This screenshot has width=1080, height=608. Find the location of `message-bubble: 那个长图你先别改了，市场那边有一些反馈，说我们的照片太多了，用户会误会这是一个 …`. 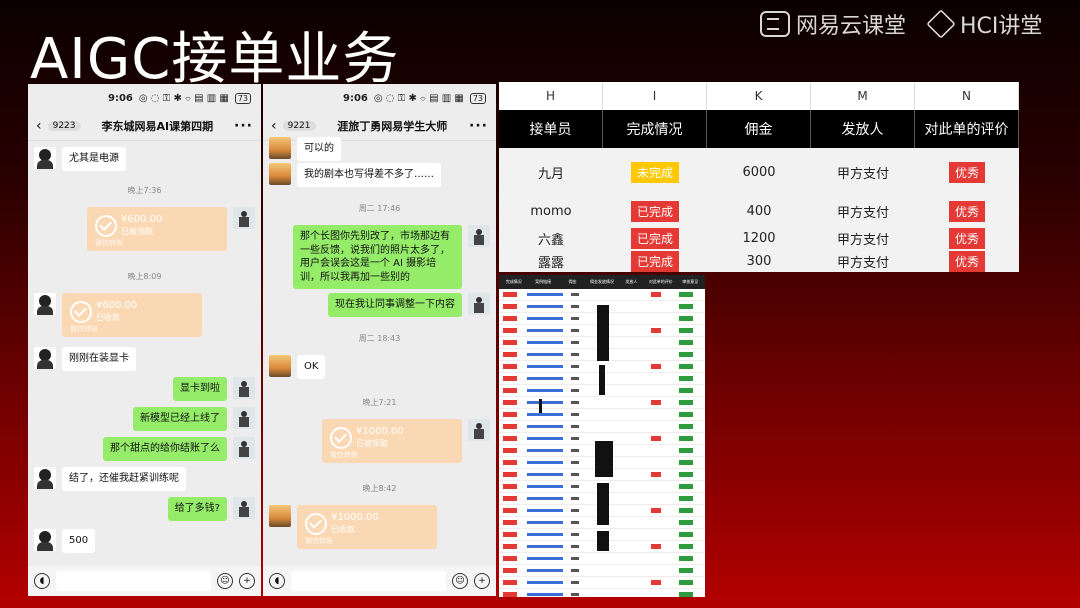

message-bubble: 那个长图你先别改了，市场那边有一些反馈，说我们的照片太多了，用户会误会这是一个 … is located at coordinates (377, 257).